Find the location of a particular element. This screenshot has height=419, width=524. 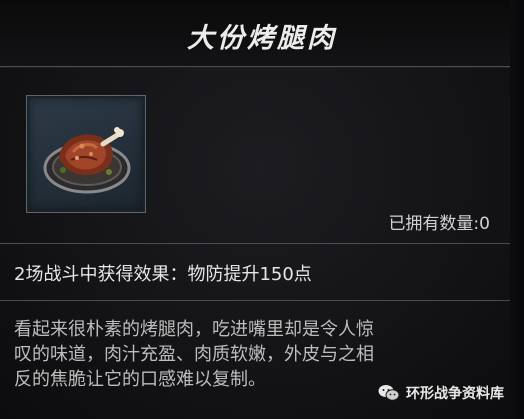

panel-edge is located at coordinates (517, 209).